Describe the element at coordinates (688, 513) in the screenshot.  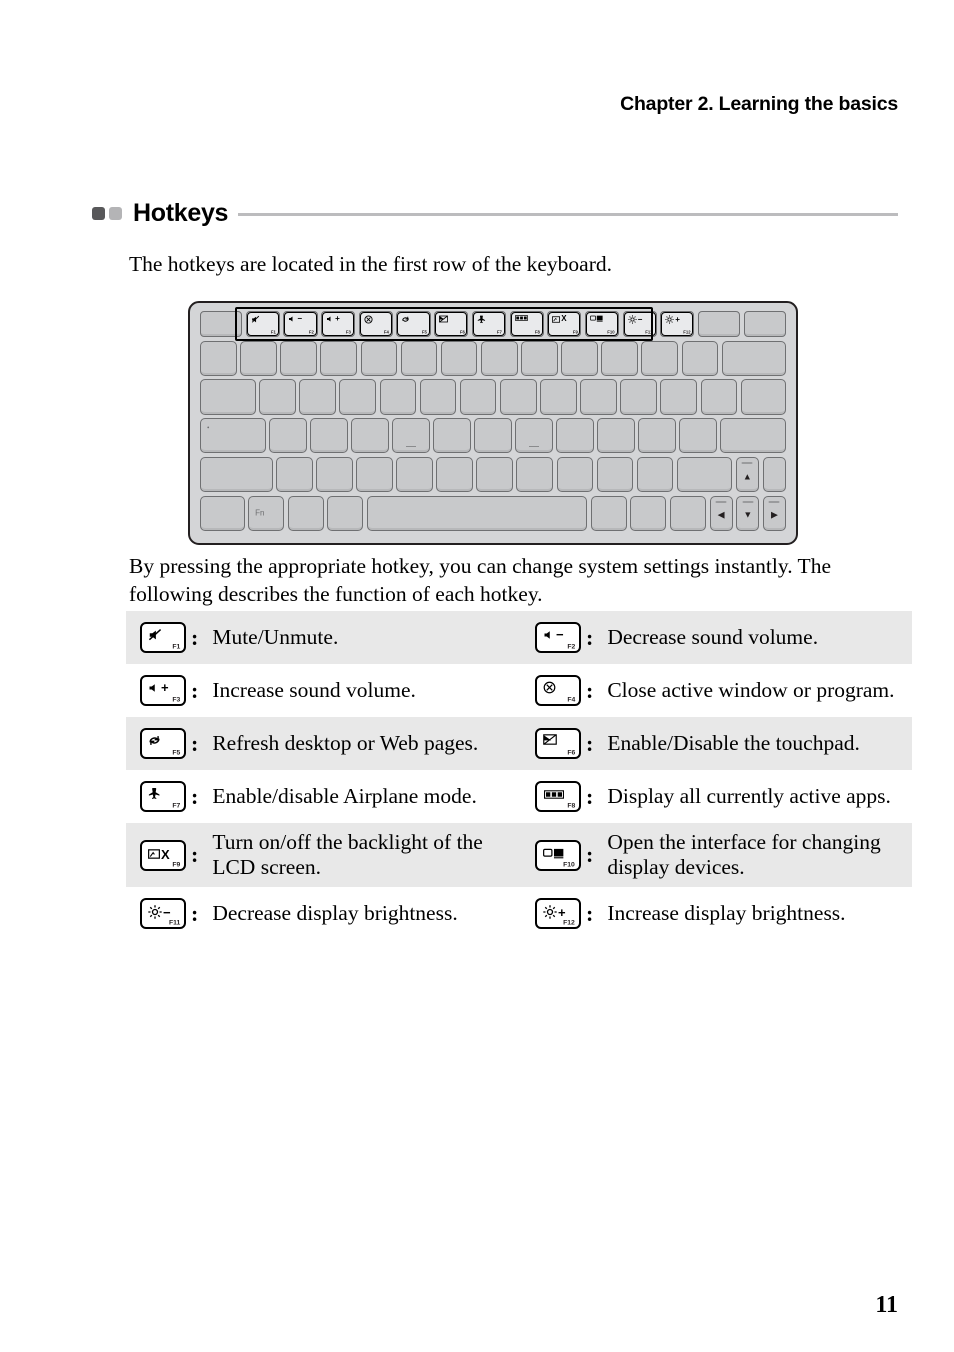
I see `key-ctrl-right` at that location.